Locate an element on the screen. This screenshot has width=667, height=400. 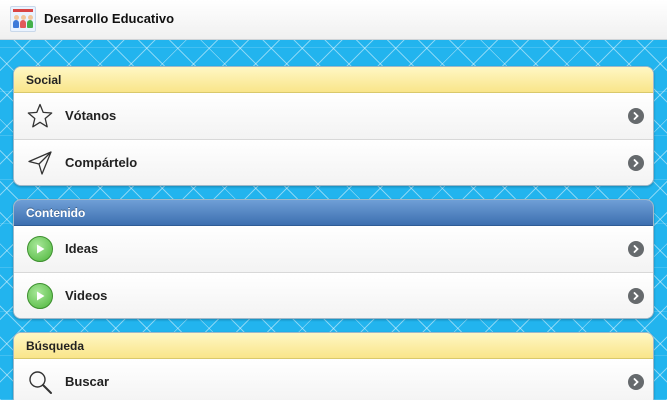
list-item-compartelo: Compártelo is located at coordinates (333, 162).